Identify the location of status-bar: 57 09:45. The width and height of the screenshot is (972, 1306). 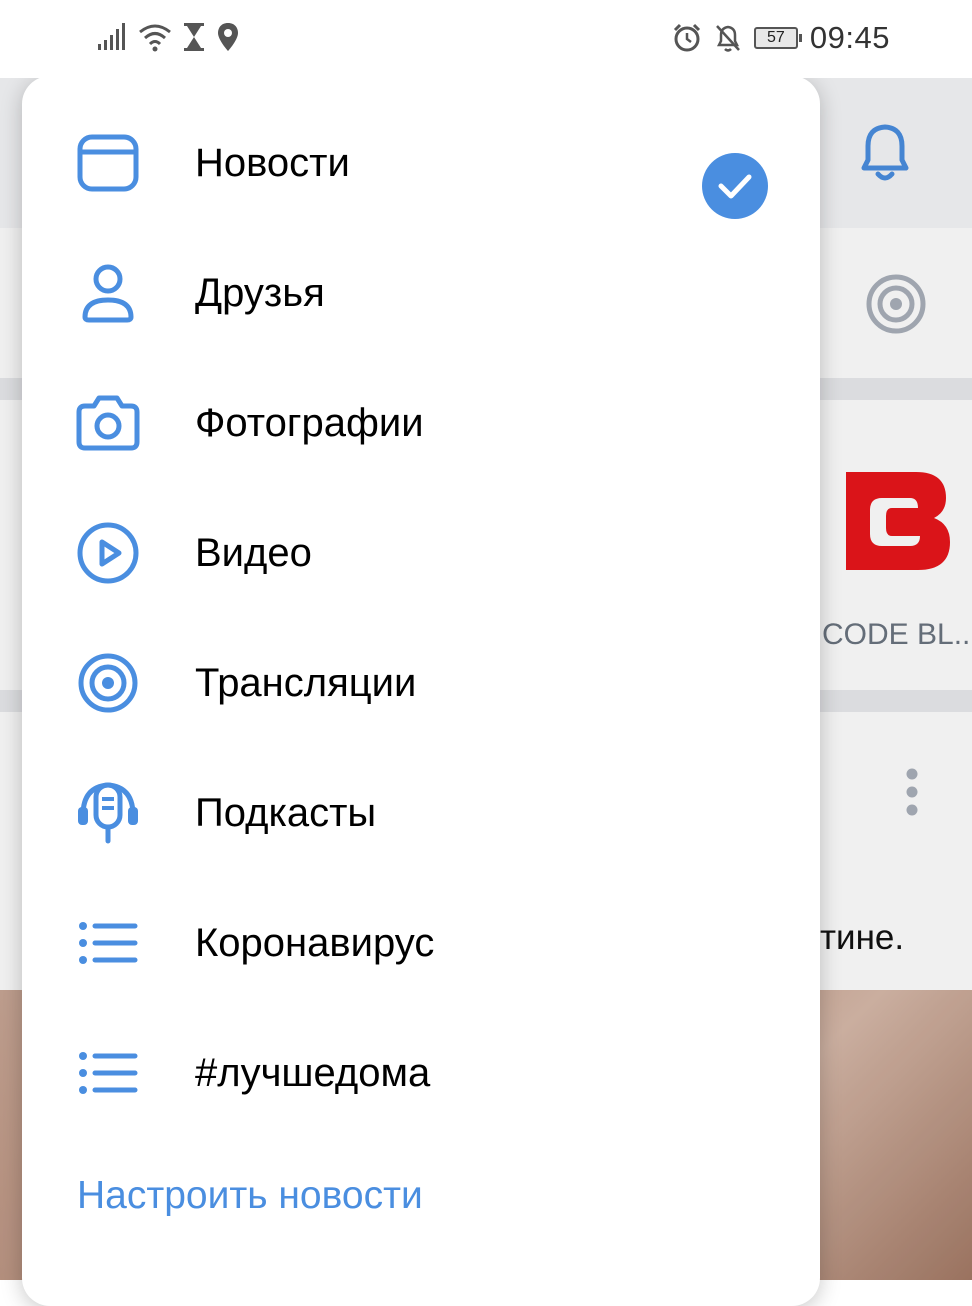
(486, 39).